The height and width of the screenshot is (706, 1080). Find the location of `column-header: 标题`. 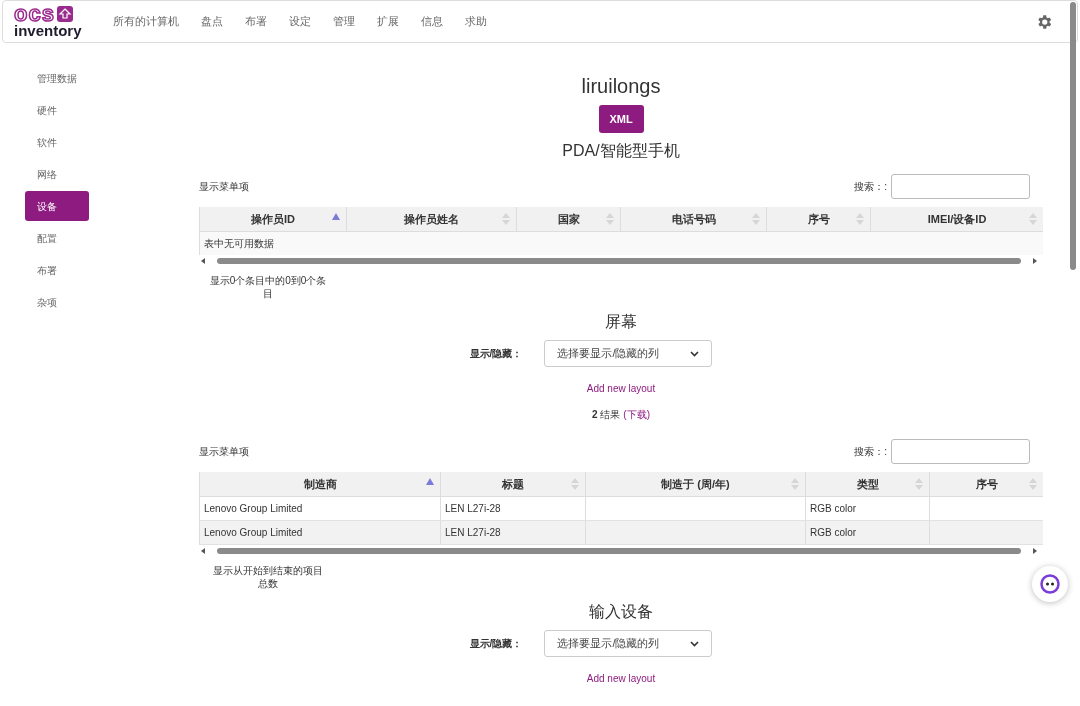

column-header: 标题 is located at coordinates (512, 484).